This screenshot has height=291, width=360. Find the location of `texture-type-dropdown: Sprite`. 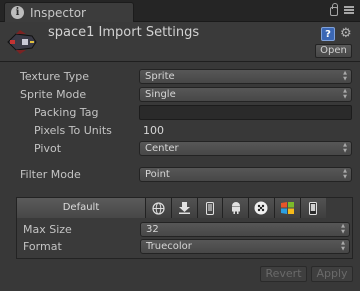

texture-type-dropdown: Sprite is located at coordinates (245, 76).